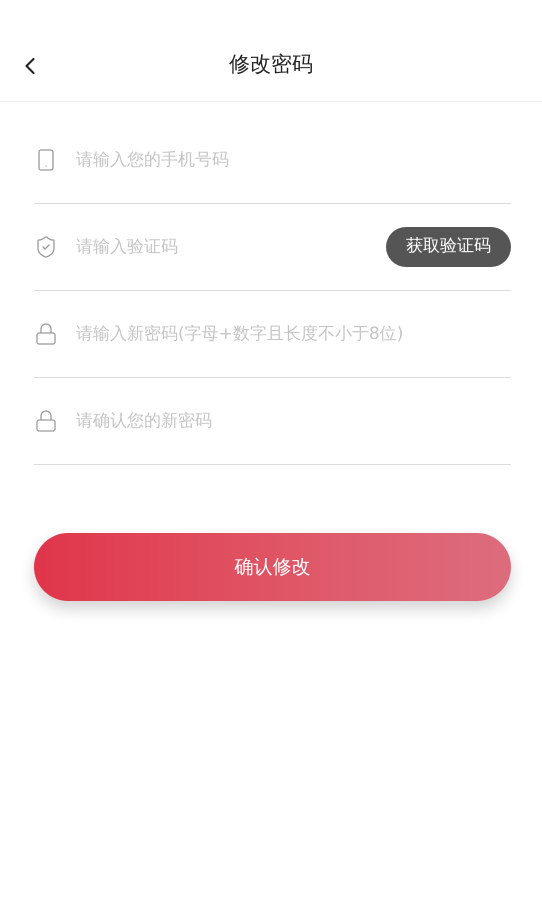 The image size is (542, 917). What do you see at coordinates (293, 421) in the screenshot?
I see `input-field: 请确认您的新密码` at bounding box center [293, 421].